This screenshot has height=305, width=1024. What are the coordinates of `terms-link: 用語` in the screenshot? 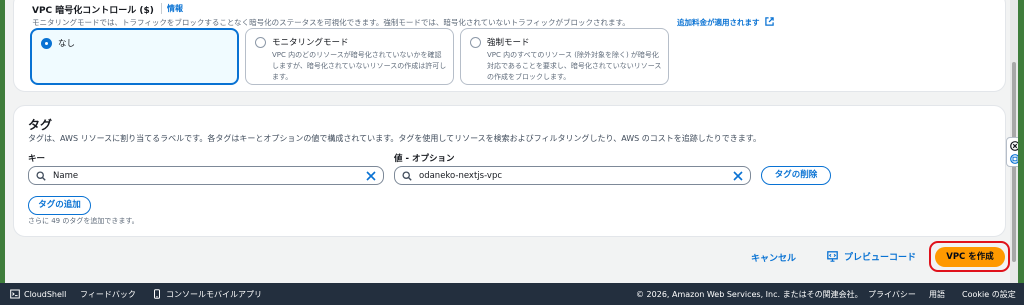 It's located at (937, 294).